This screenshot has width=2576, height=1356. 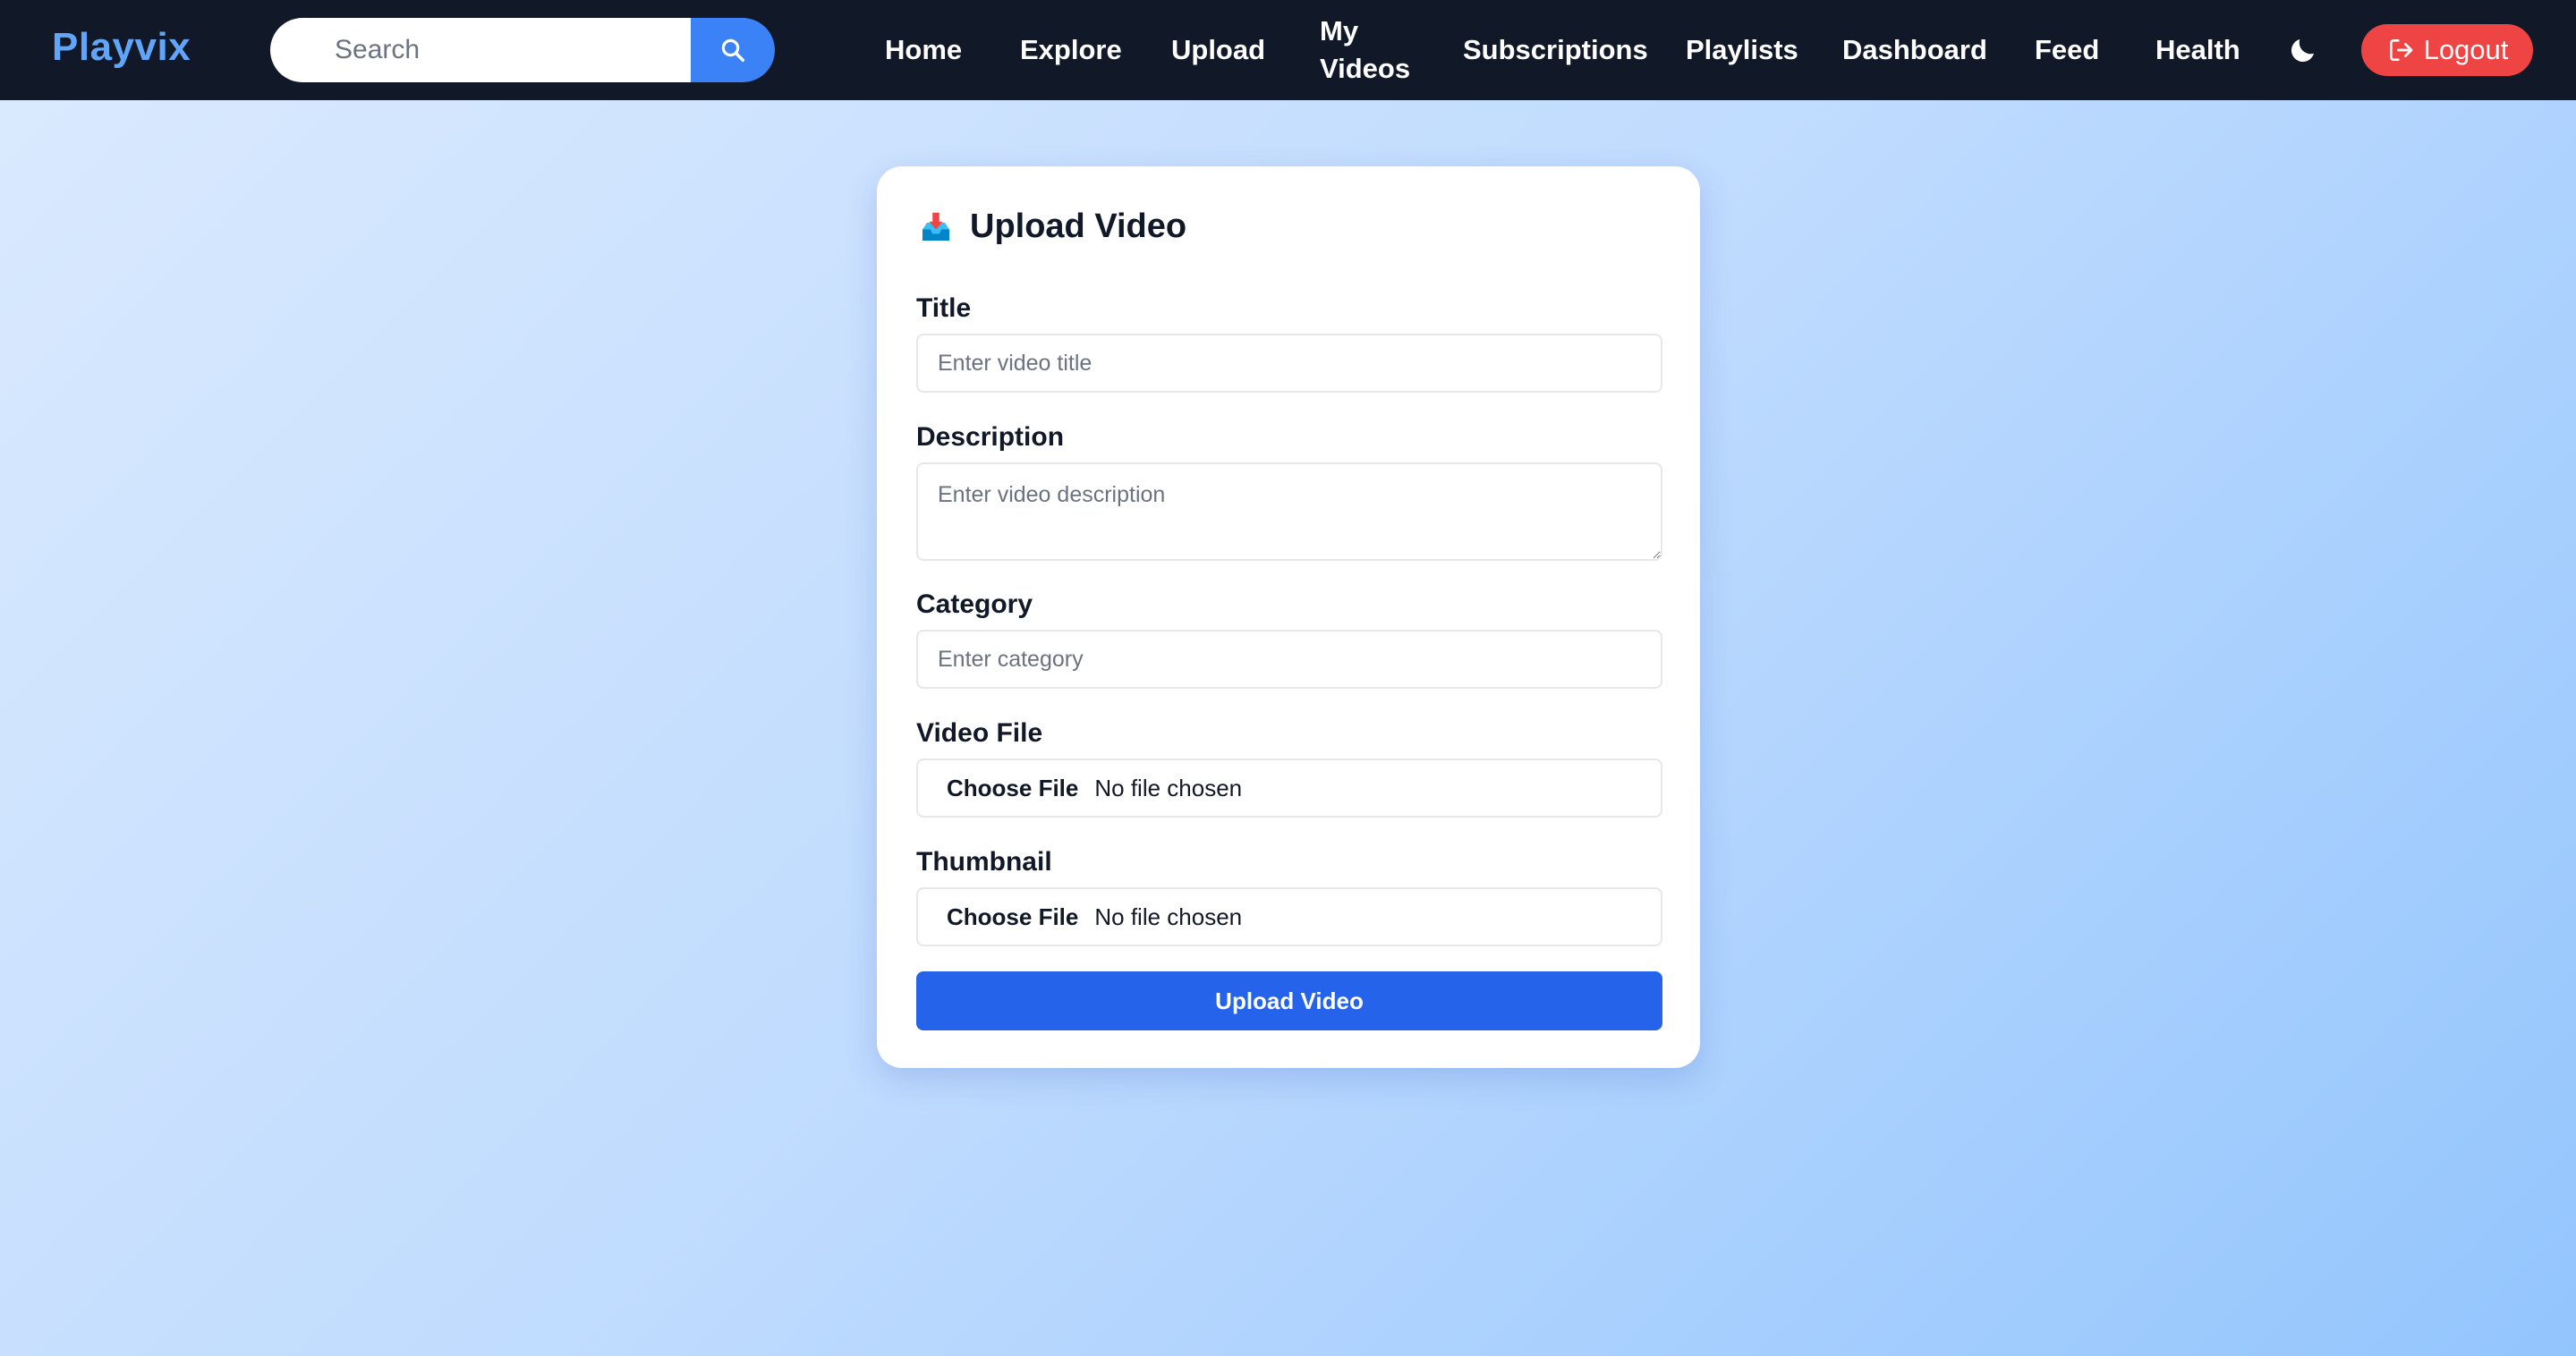 I want to click on nav-health: Health, so click(x=2197, y=50).